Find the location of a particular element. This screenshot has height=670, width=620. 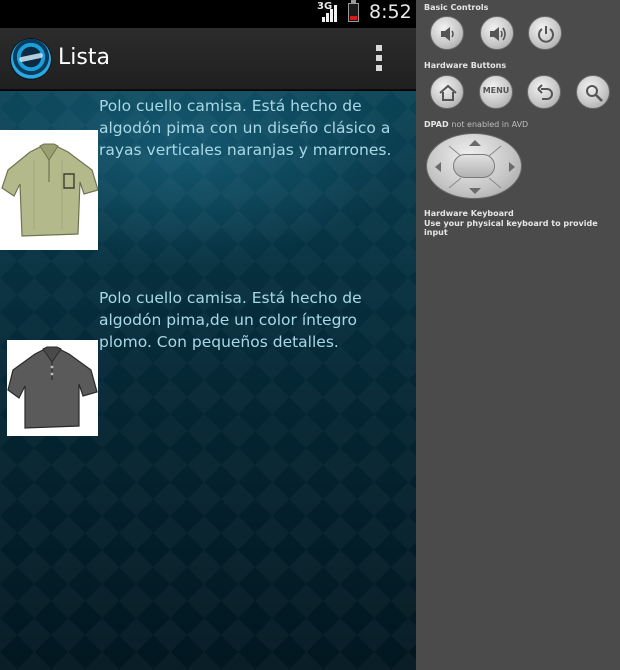

dpad-label: DPAD not enabled in AVD is located at coordinates (476, 124).